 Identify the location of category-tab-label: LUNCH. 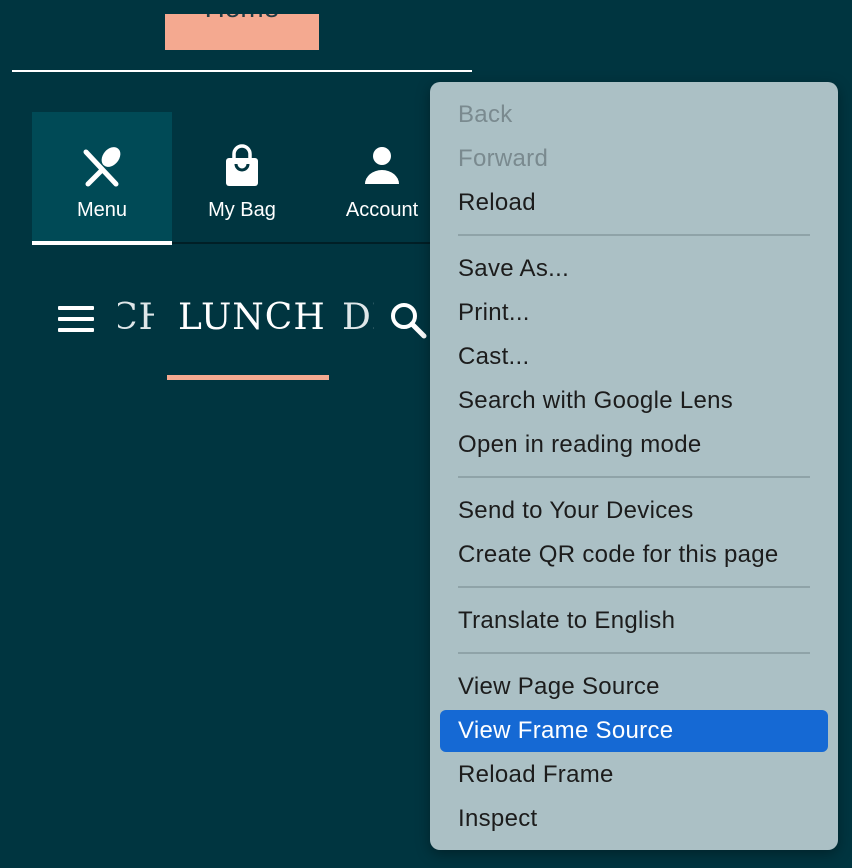
(252, 317).